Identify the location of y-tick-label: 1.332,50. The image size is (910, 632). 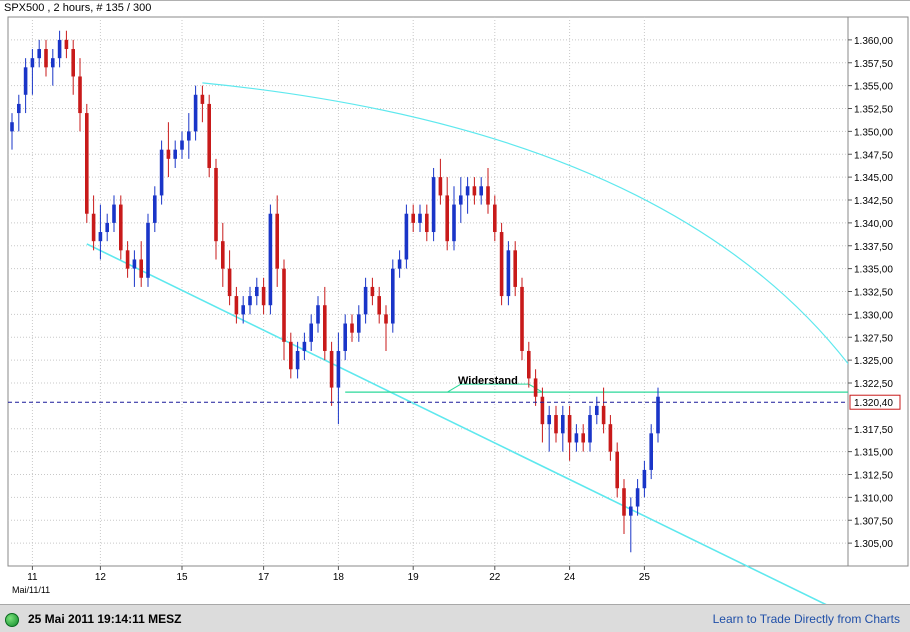
(873, 293).